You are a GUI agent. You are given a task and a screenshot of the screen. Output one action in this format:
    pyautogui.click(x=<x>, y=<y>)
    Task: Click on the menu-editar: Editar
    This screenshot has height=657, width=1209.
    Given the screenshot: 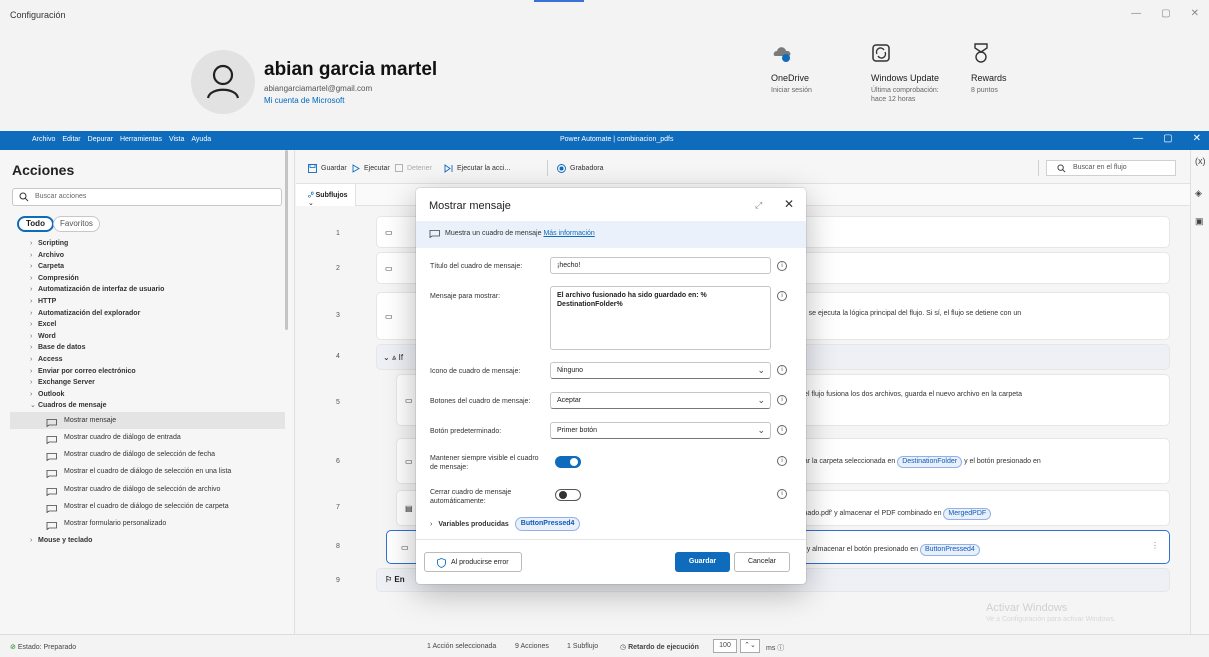 What is the action you would take?
    pyautogui.click(x=71, y=139)
    